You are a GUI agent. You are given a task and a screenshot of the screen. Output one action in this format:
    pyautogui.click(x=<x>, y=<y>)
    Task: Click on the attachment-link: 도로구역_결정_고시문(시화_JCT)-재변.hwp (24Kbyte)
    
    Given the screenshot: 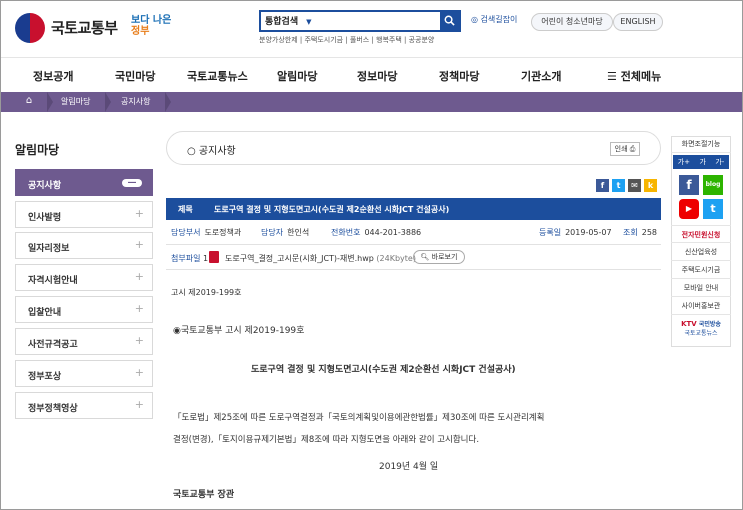 What is the action you would take?
    pyautogui.click(x=320, y=258)
    